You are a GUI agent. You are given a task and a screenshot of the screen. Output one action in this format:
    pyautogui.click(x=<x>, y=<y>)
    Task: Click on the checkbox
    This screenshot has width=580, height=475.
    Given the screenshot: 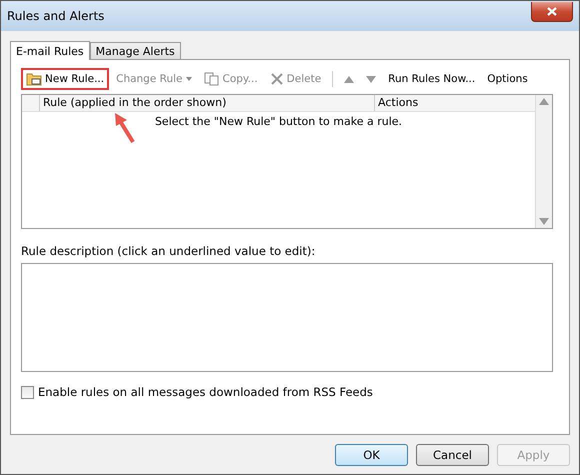 What is the action you would take?
    pyautogui.click(x=27, y=392)
    